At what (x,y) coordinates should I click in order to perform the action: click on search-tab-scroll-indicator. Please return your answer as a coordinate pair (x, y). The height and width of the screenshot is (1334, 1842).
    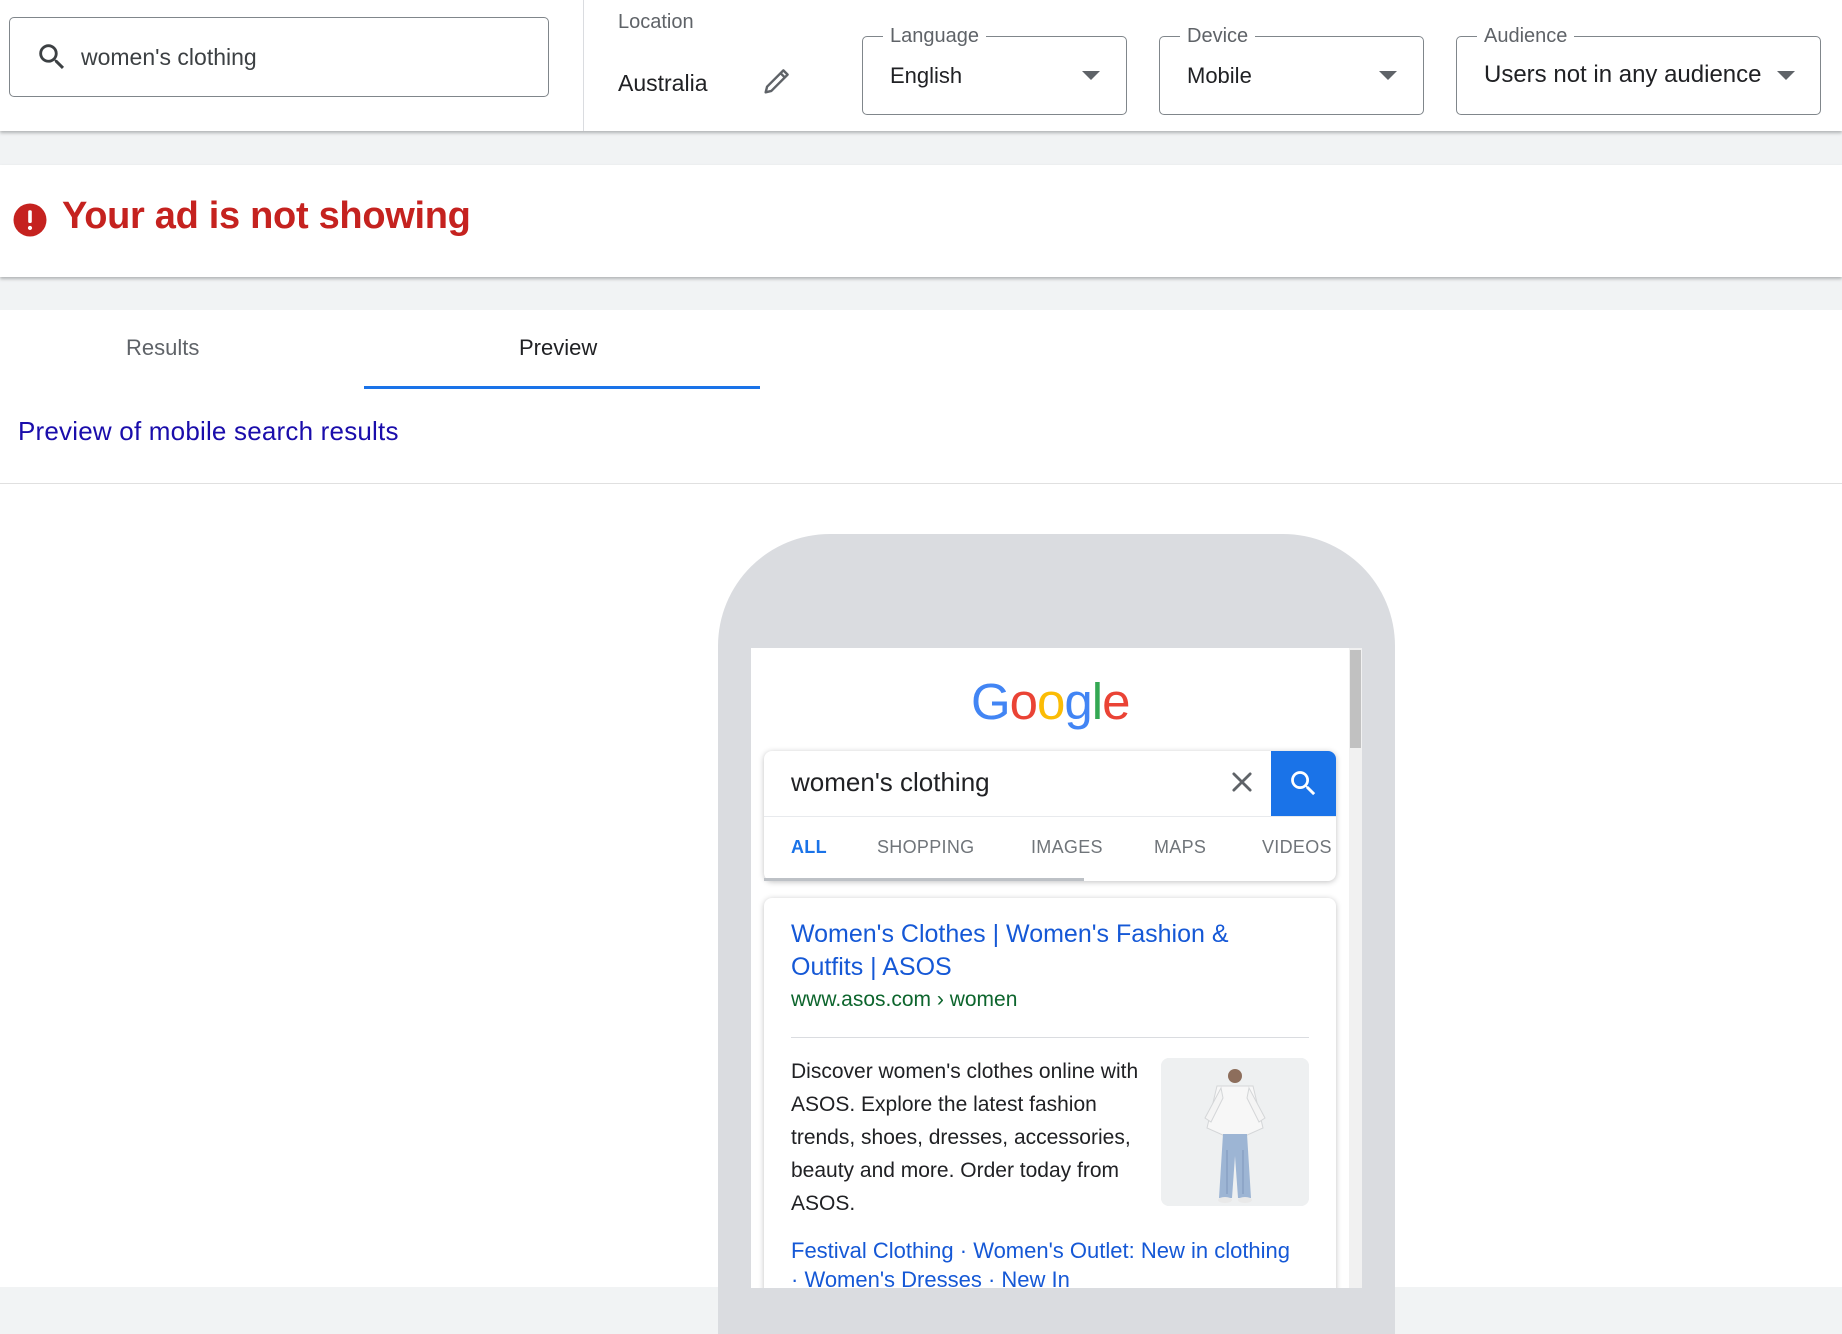
    Looking at the image, I should click on (924, 879).